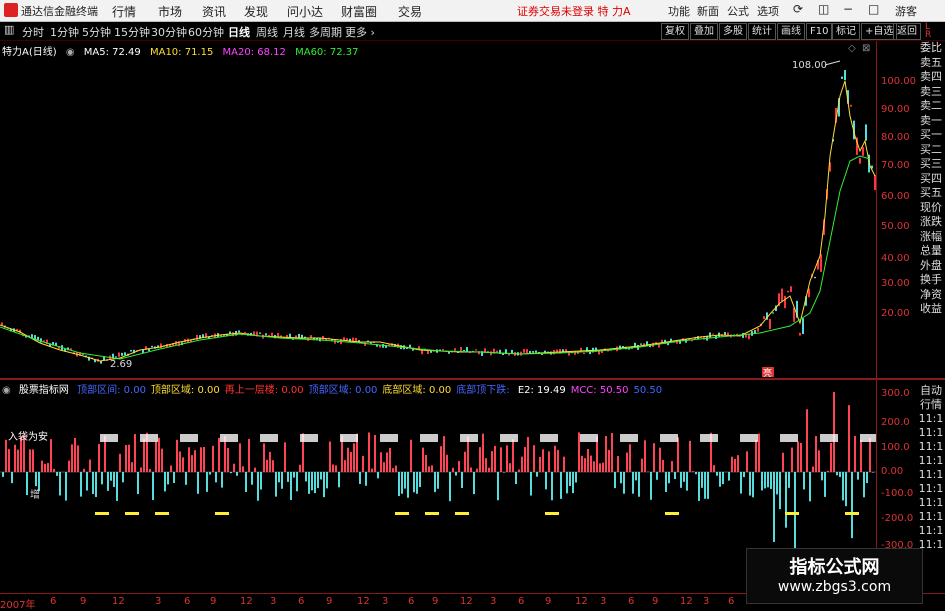 Image resolution: width=945 pixels, height=611 pixels. I want to click on add-watchlist-button: +自选, so click(879, 31).